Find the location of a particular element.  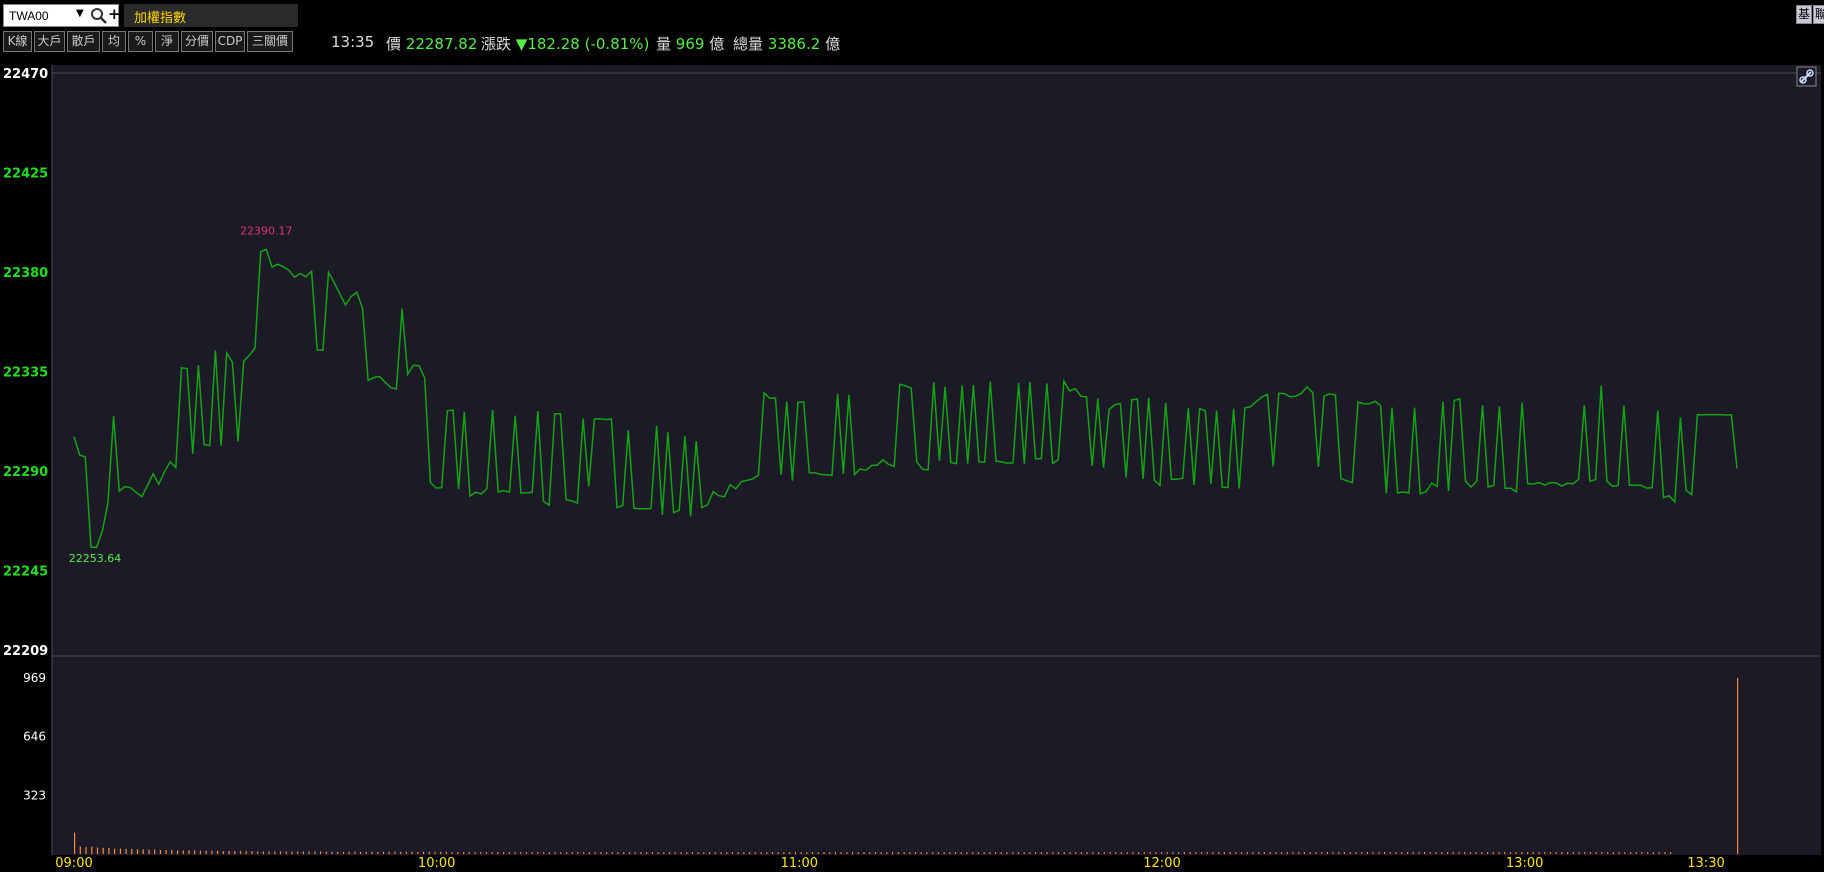

symbol-selector: TWA00 ▼ + is located at coordinates (62, 15).